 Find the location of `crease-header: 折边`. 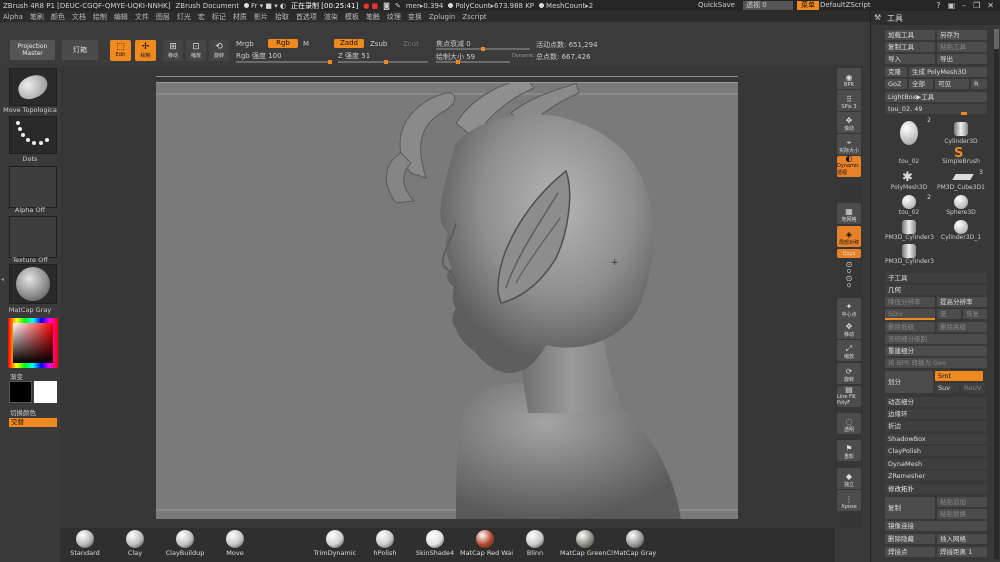

crease-header: 折边 is located at coordinates (936, 426).